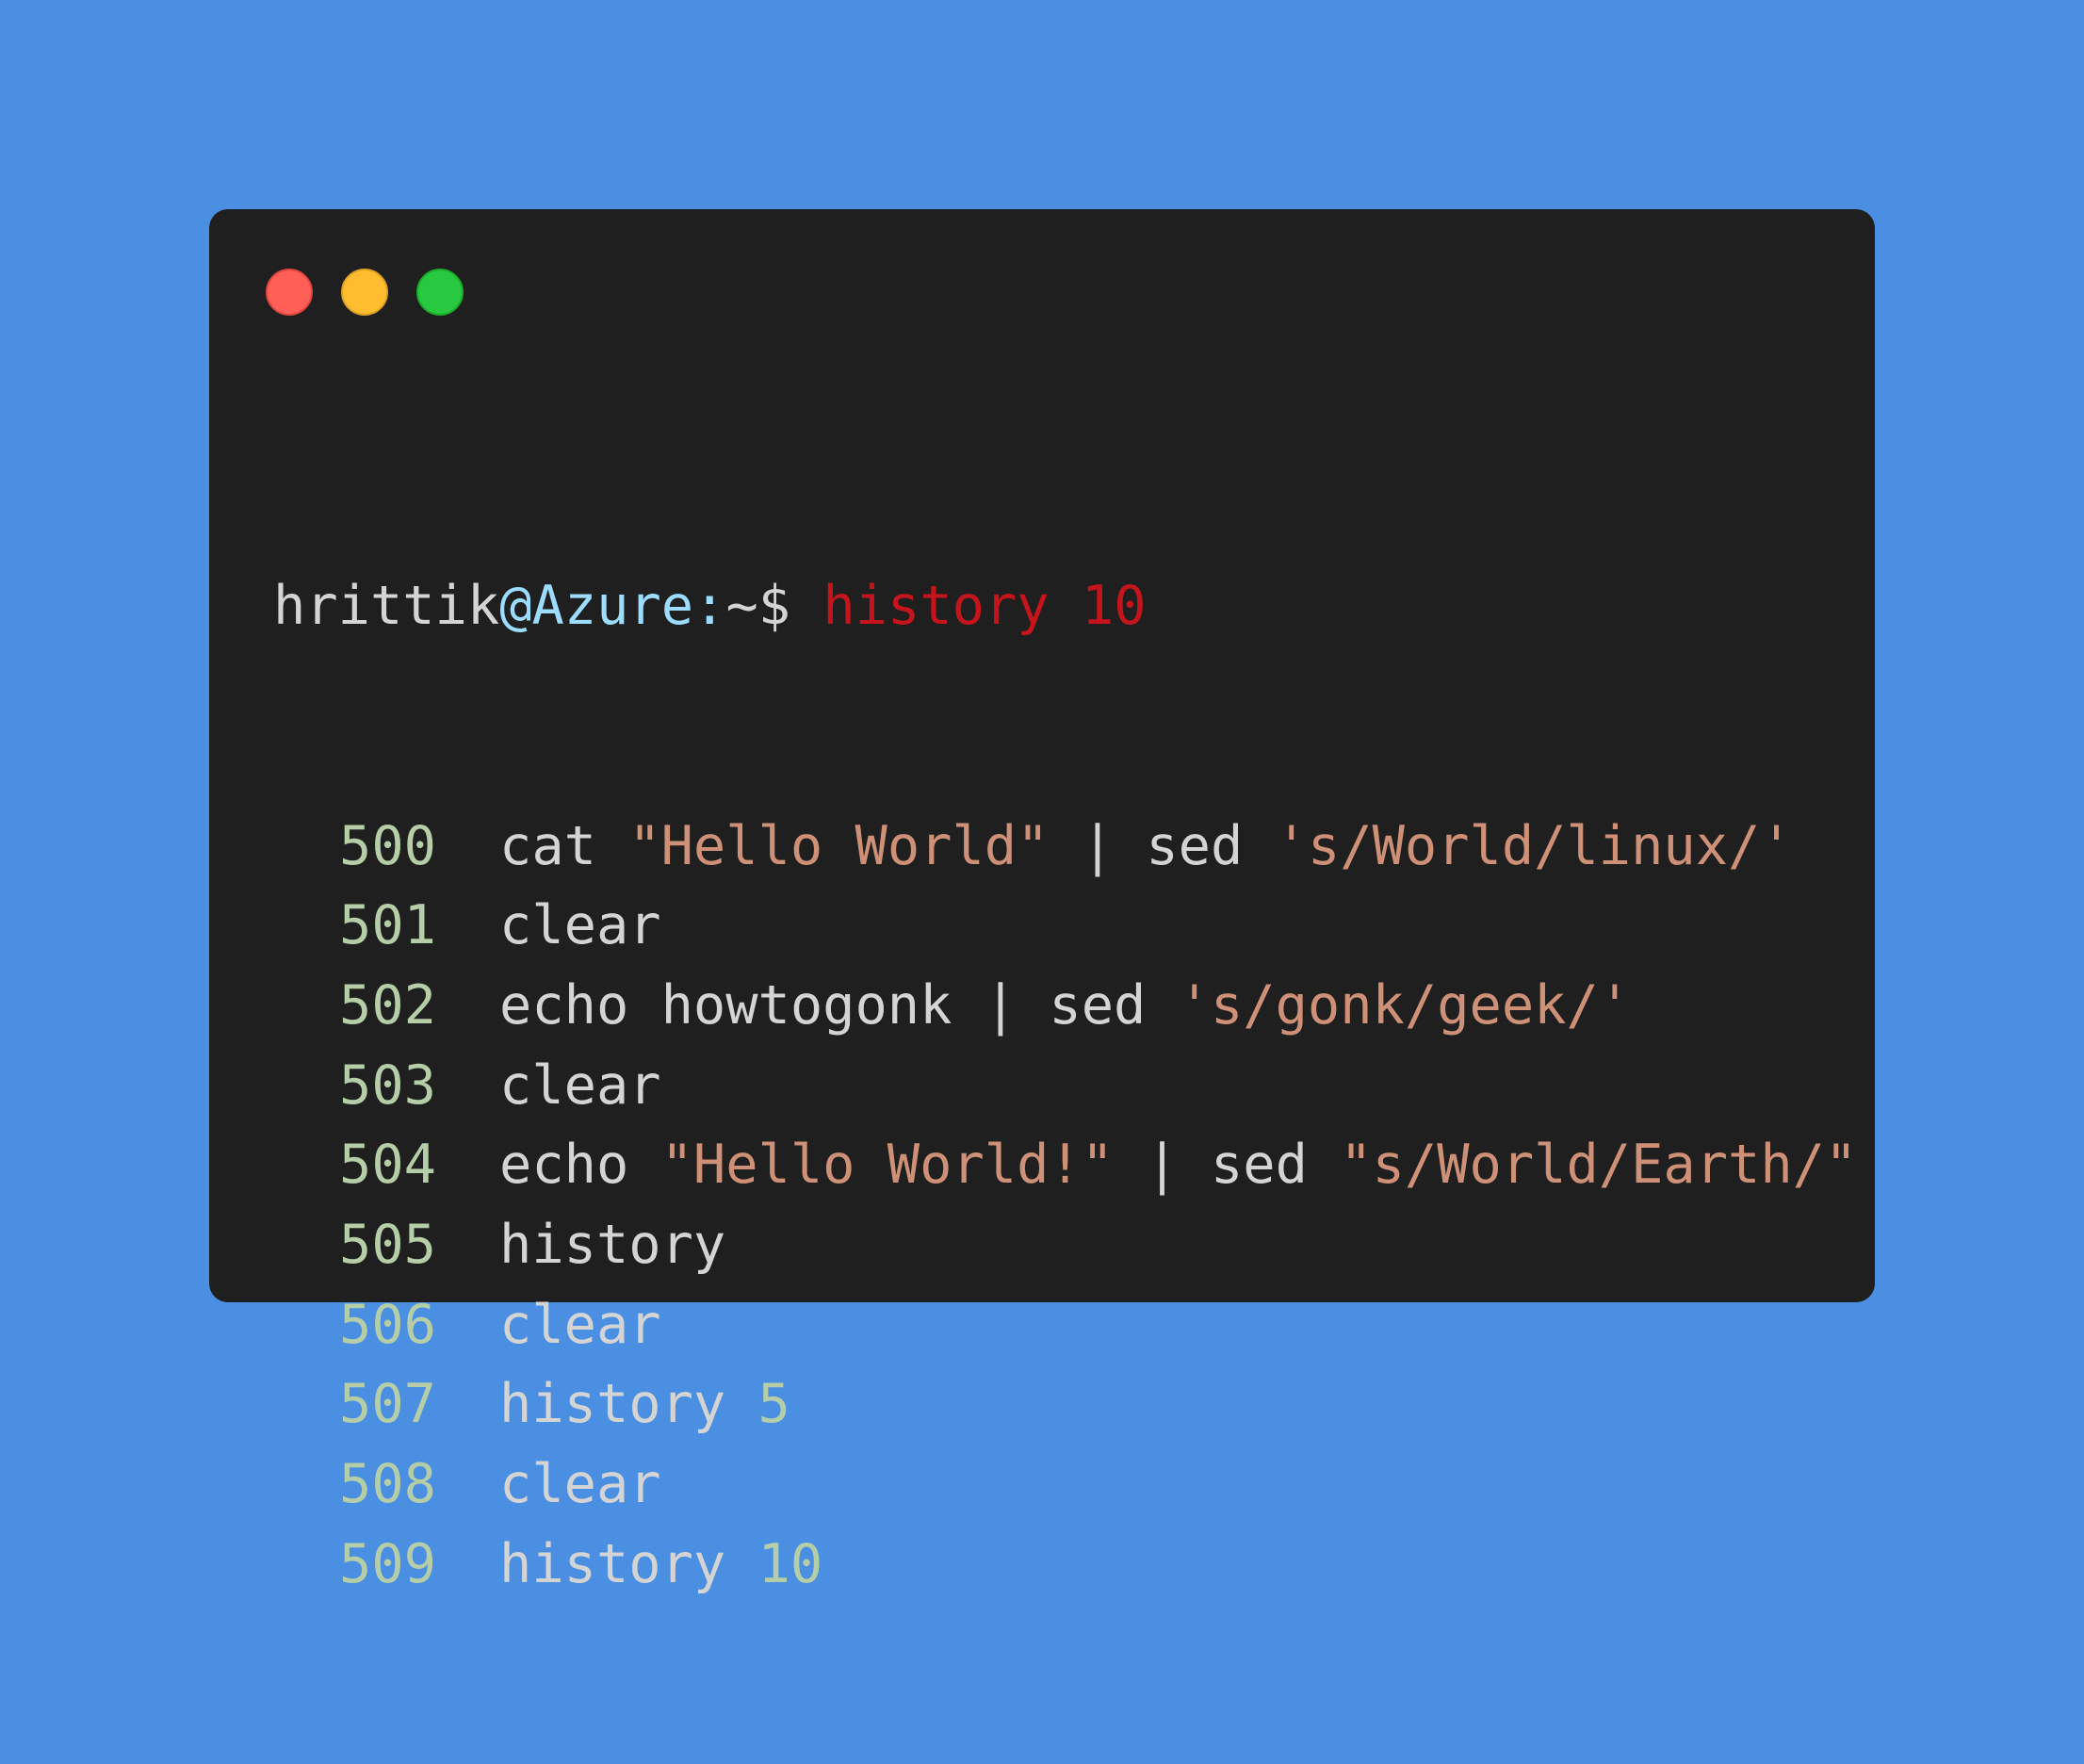 The width and height of the screenshot is (2084, 1764). I want to click on history-entry-string: "Hello World", so click(839, 845).